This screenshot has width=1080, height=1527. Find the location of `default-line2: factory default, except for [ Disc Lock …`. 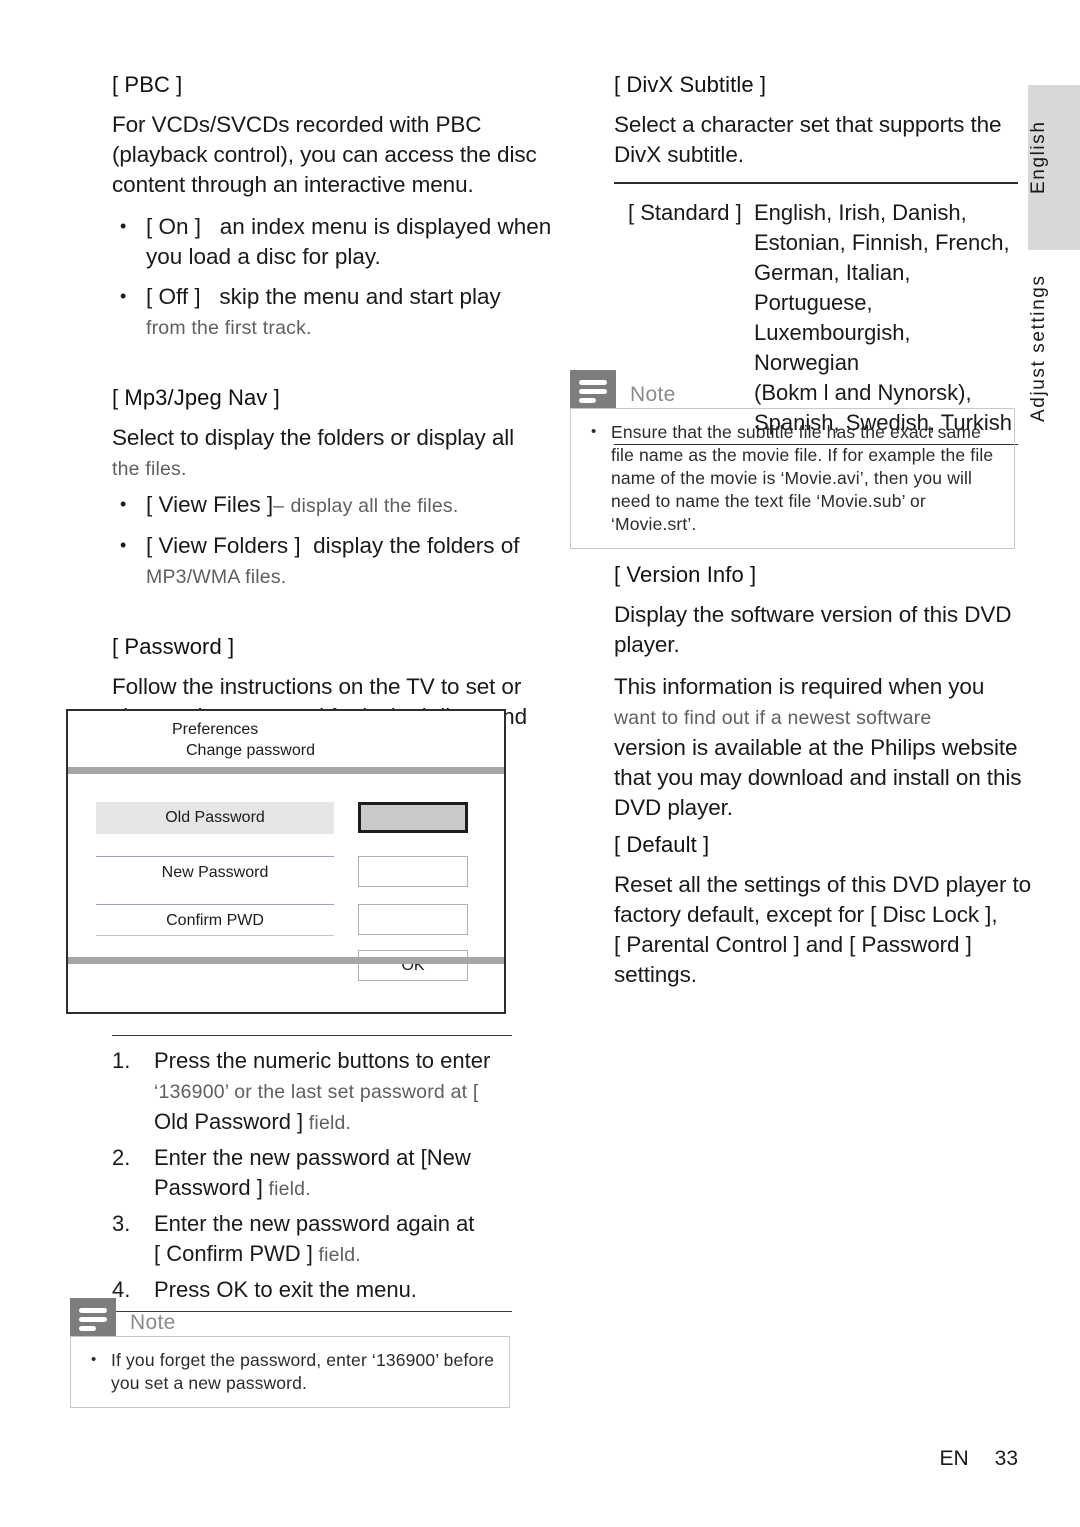

default-line2: factory default, except for [ Disc Lock … is located at coordinates (806, 914).